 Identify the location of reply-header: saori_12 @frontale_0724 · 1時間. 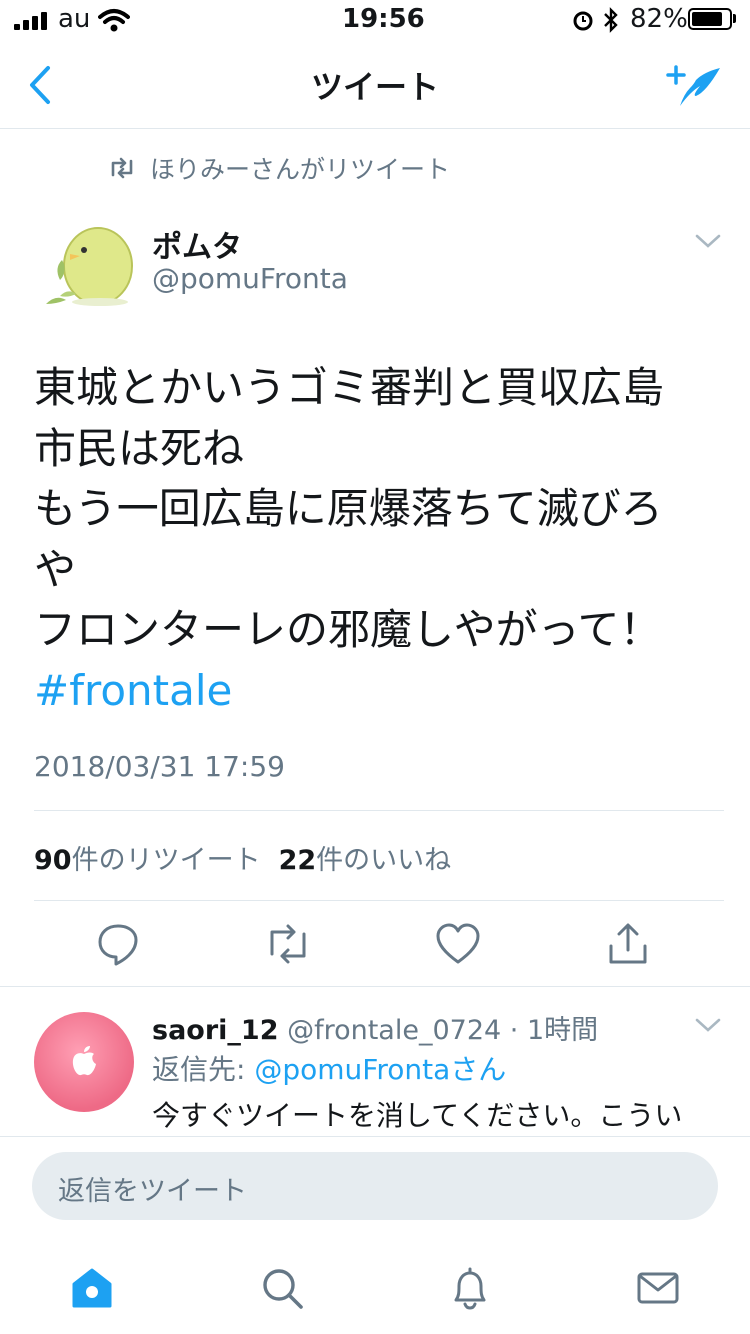
(375, 1027).